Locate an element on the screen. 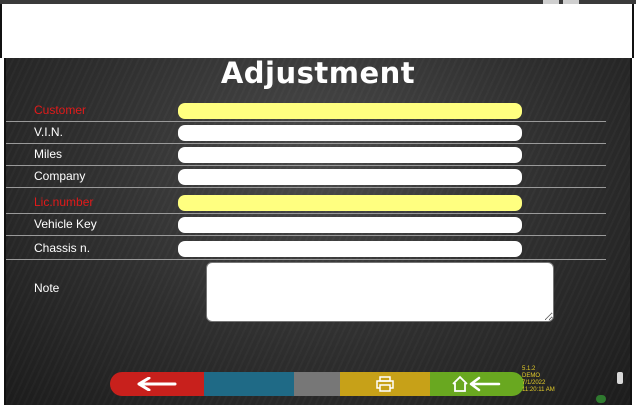  bug-icon is located at coordinates (601, 399).